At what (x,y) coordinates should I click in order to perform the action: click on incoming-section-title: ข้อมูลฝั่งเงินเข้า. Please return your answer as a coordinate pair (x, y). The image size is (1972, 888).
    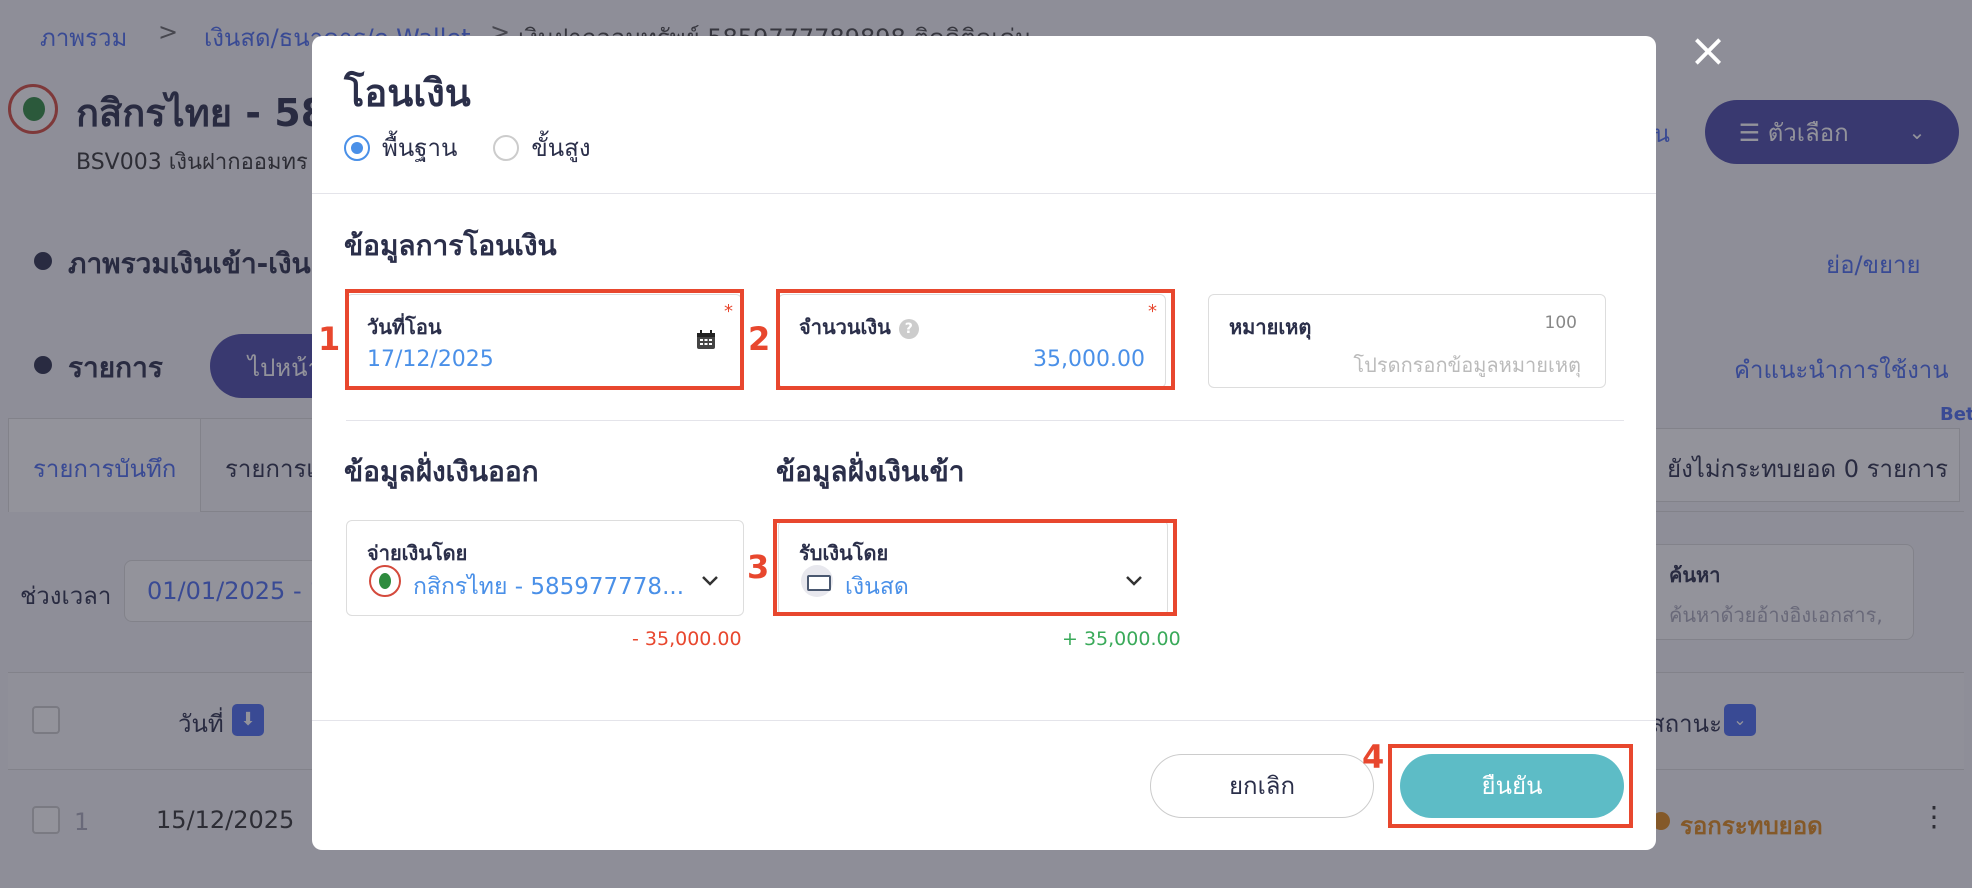
    Looking at the image, I should click on (870, 471).